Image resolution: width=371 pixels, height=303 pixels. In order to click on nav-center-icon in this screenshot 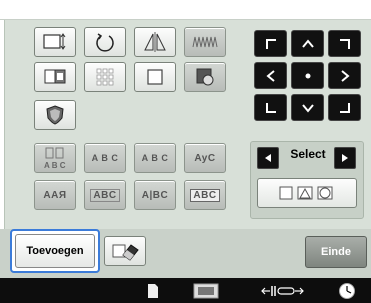, I will do `click(307, 75)`.